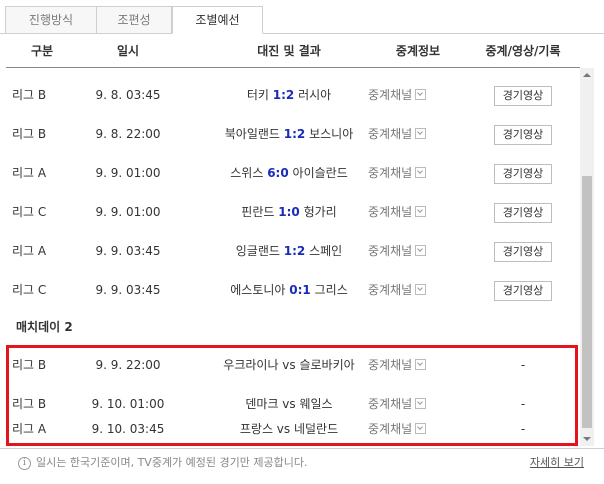 This screenshot has width=604, height=484. I want to click on more-details-link: 자세히 보기, so click(557, 463).